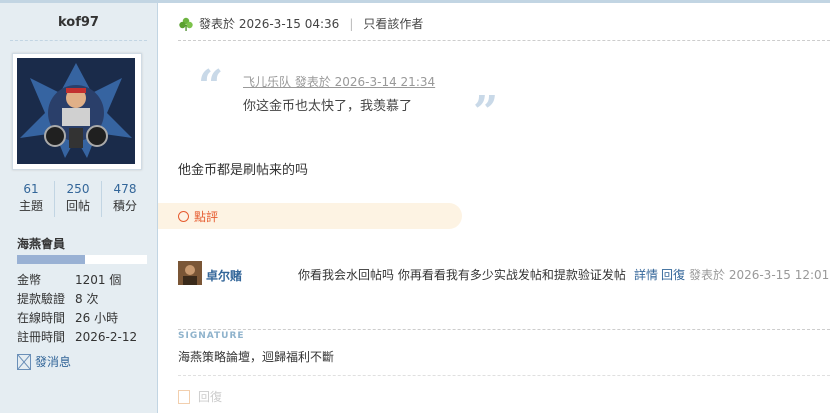 The width and height of the screenshot is (830, 413). What do you see at coordinates (269, 24) in the screenshot?
I see `post-timestamp: 發表於 2026-3-15 04:36` at bounding box center [269, 24].